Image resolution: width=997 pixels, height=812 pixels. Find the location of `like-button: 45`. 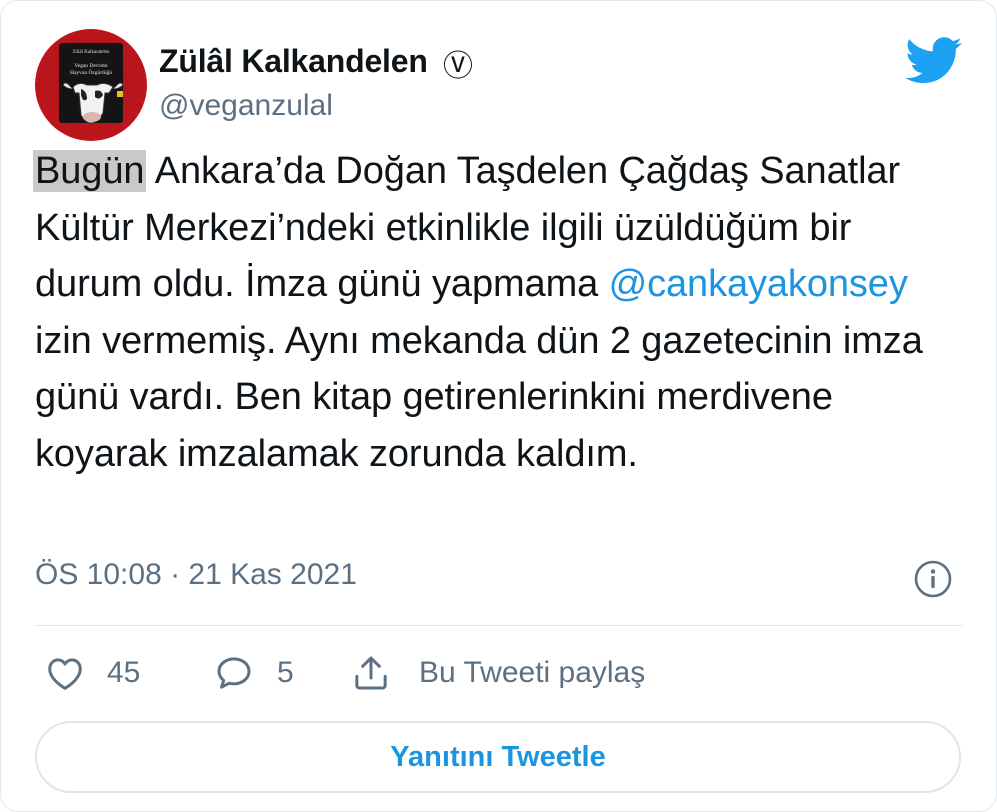

like-button: 45 is located at coordinates (92, 673).